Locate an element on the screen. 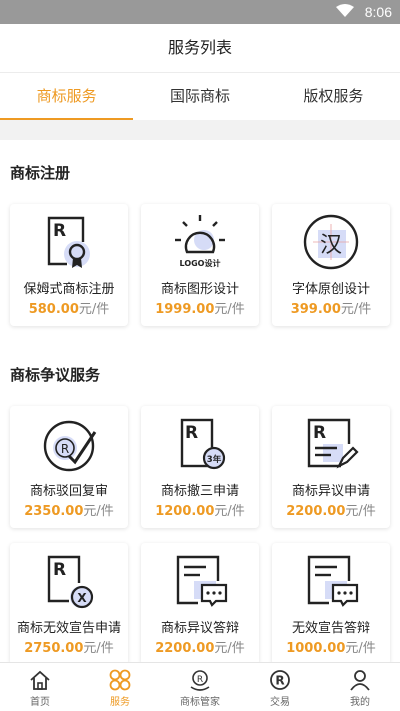 Image resolution: width=400 pixels, height=711 pixels. service-name: 商标异议答辩 is located at coordinates (199, 628).